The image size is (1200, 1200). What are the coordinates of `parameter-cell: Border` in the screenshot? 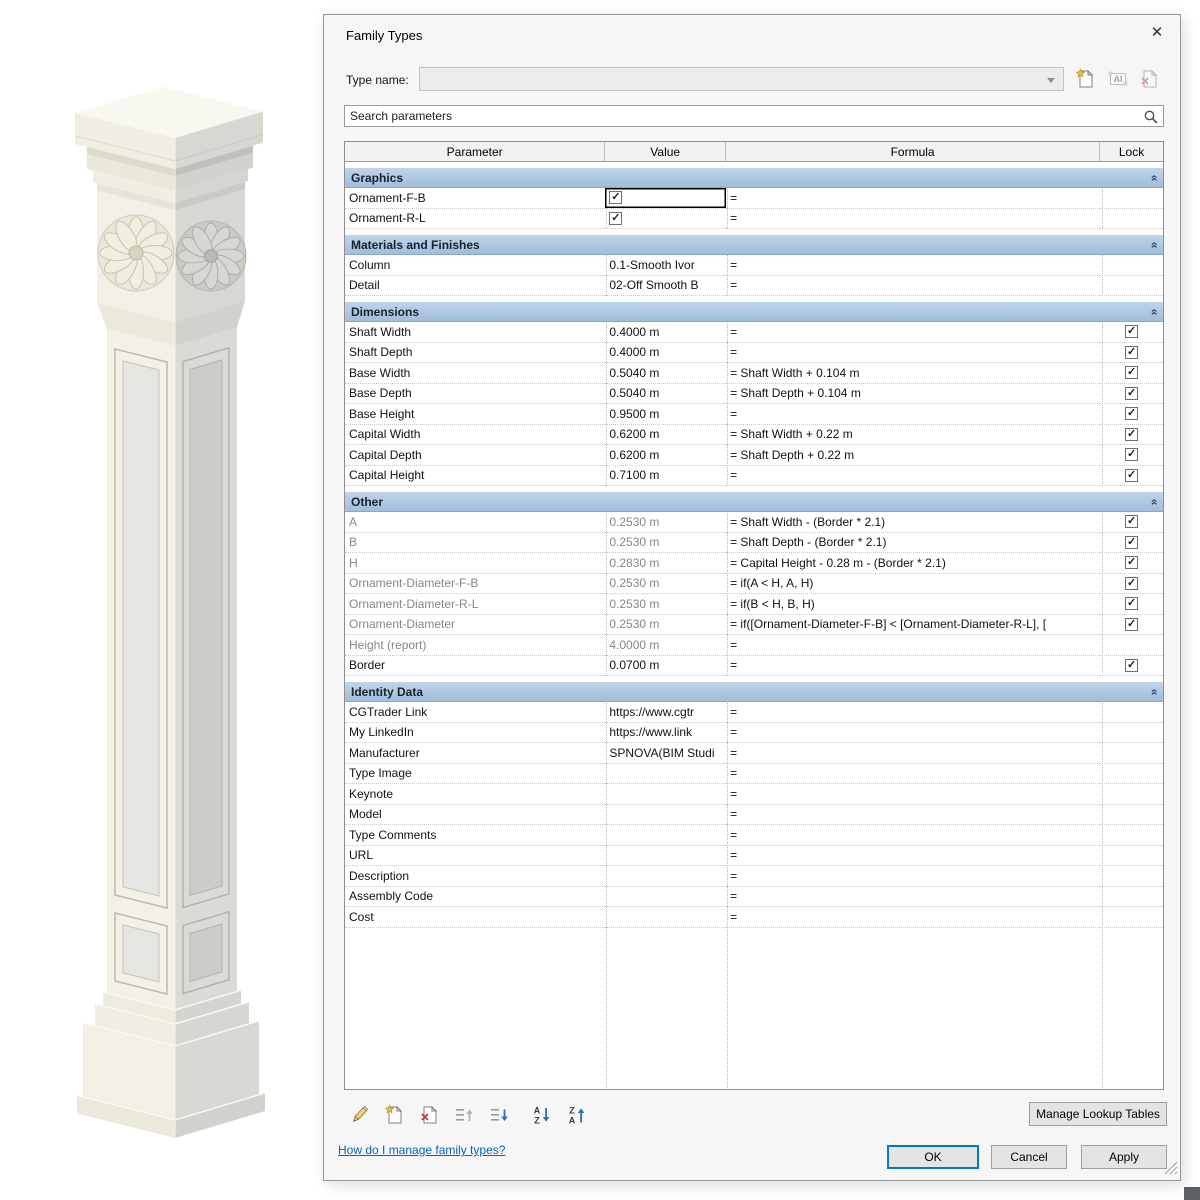 It's located at (475, 666).